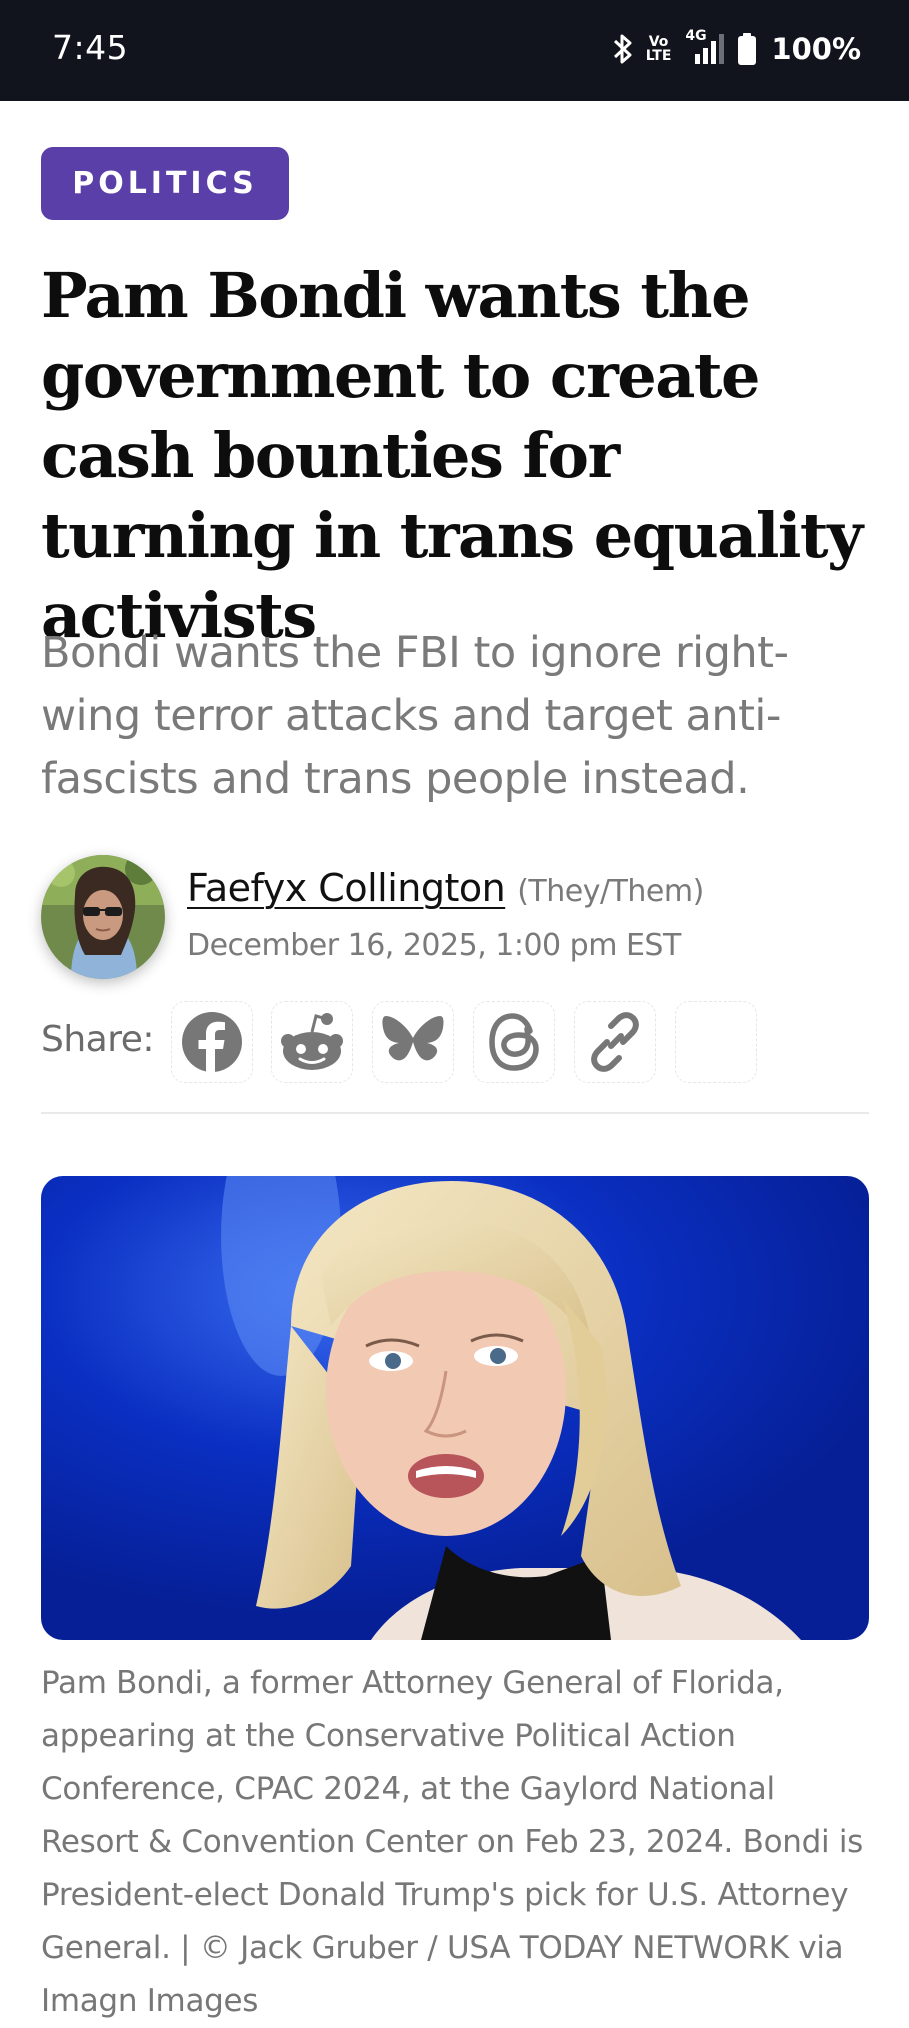  What do you see at coordinates (610, 891) in the screenshot?
I see `author-pronouns: (They/Them)` at bounding box center [610, 891].